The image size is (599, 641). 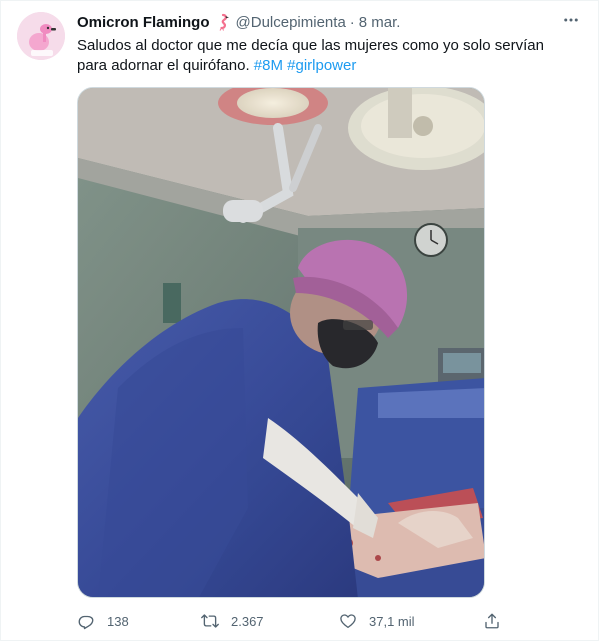 I want to click on tweet-header: Omicron Flamingo @Dulcepimienta · 8 mar., so click(x=329, y=22).